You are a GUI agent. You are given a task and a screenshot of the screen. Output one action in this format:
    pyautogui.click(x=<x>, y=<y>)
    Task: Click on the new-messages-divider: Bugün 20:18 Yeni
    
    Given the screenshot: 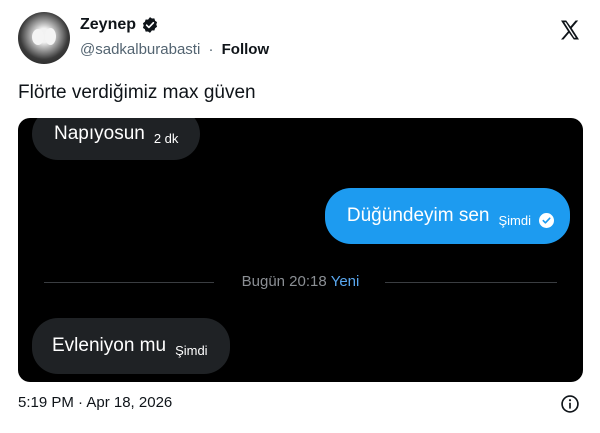 What is the action you would take?
    pyautogui.click(x=300, y=283)
    